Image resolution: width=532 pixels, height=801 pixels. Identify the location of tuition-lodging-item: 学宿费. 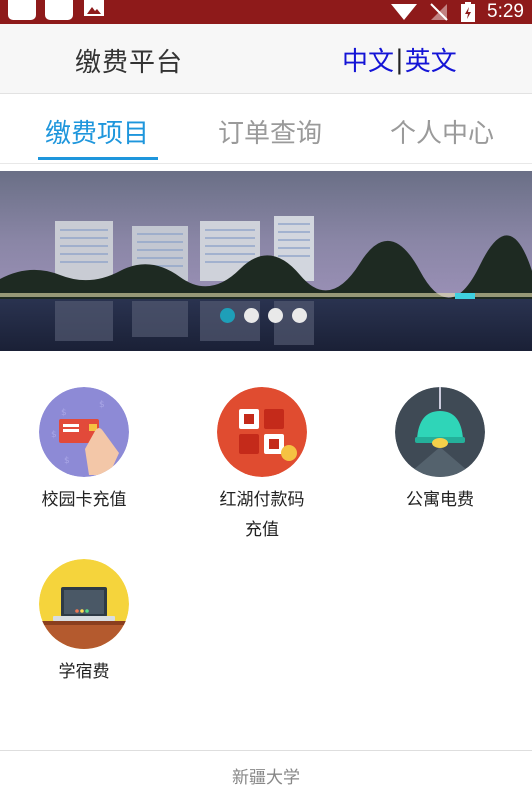
(84, 623).